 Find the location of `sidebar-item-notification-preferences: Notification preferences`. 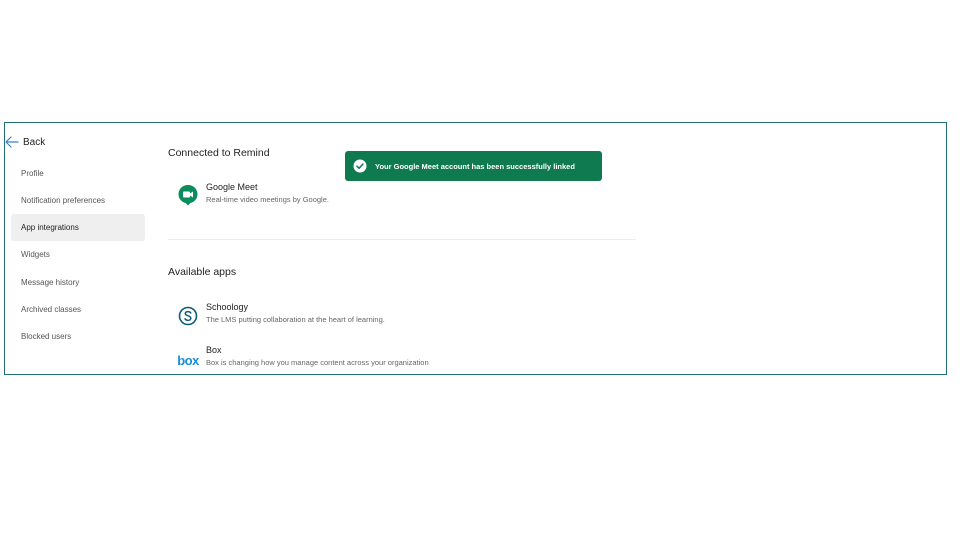

sidebar-item-notification-preferences: Notification preferences is located at coordinates (78, 200).